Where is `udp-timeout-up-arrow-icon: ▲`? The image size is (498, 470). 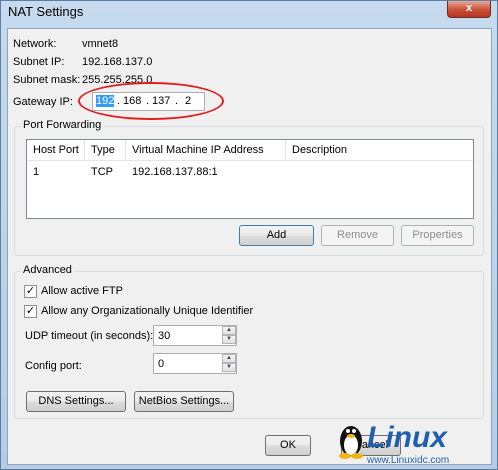
udp-timeout-up-arrow-icon: ▲ is located at coordinates (229, 330).